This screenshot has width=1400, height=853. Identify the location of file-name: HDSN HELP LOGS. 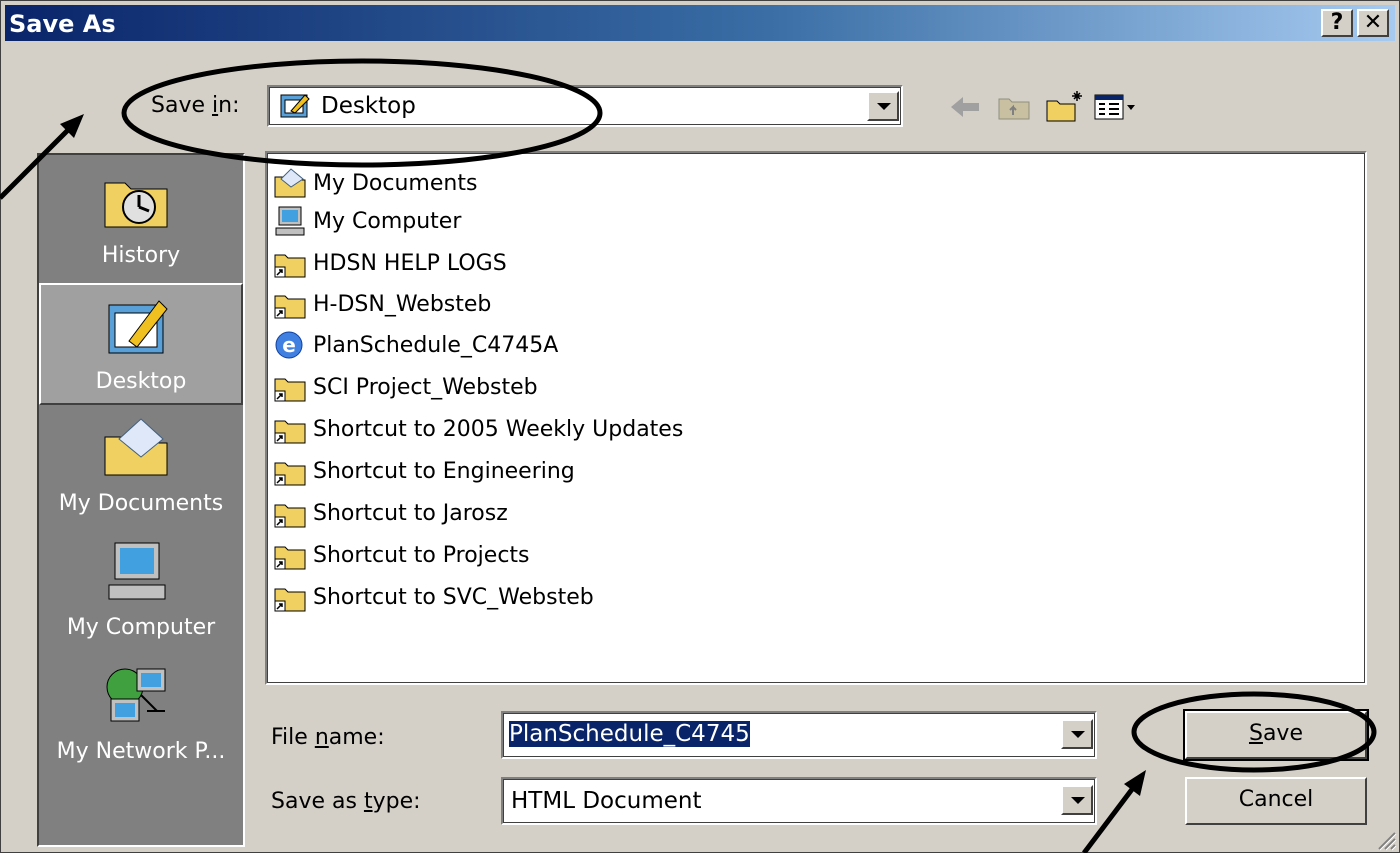
(410, 263).